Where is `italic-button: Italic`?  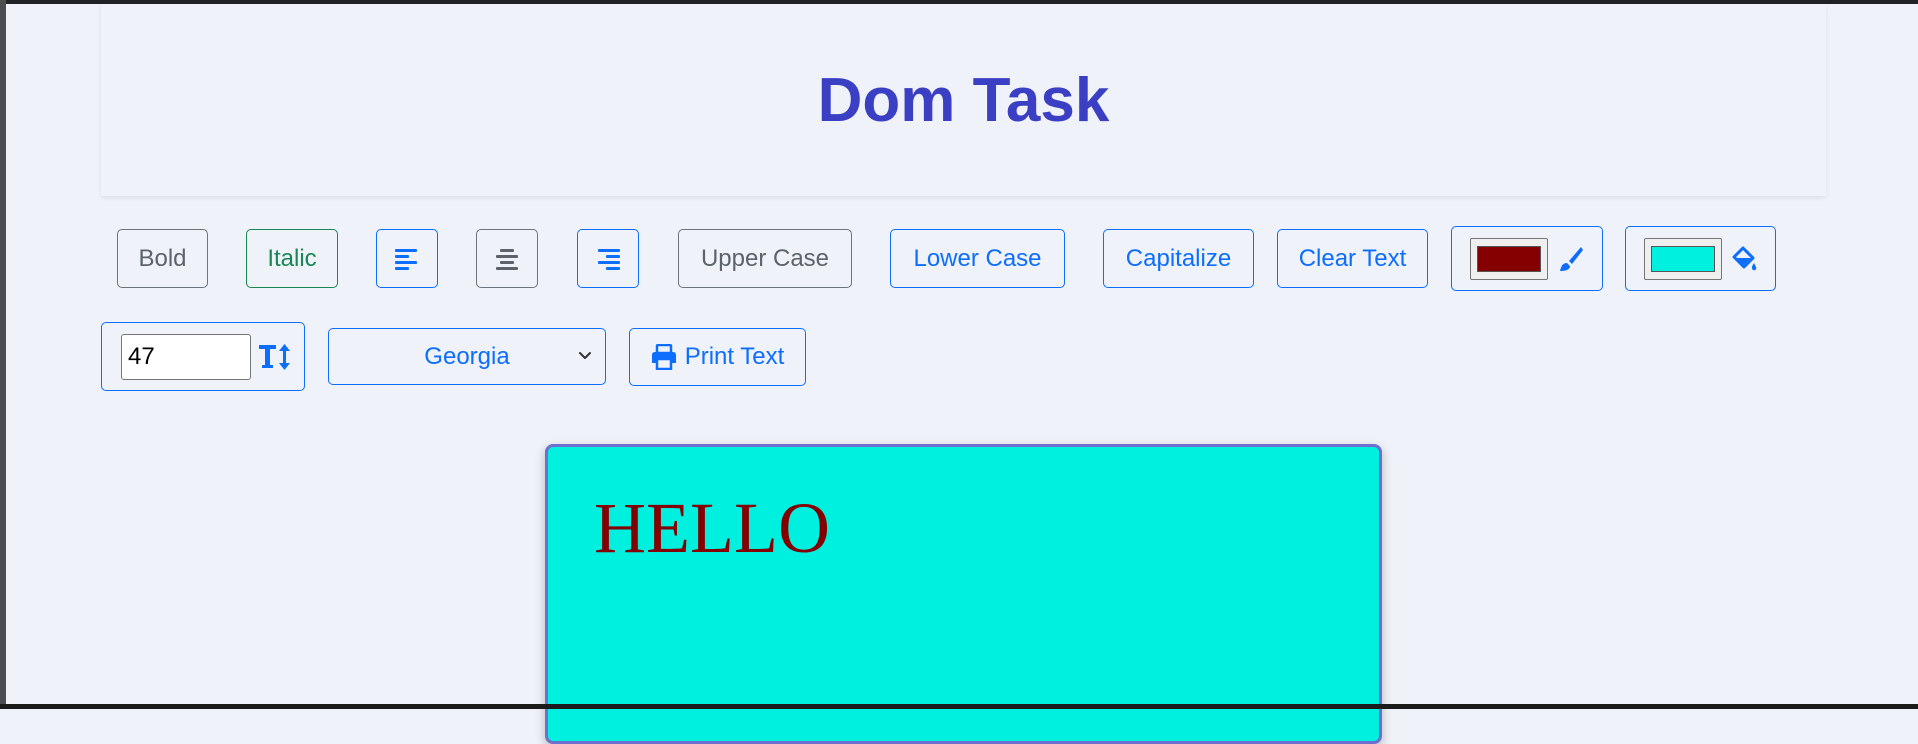 italic-button: Italic is located at coordinates (292, 258).